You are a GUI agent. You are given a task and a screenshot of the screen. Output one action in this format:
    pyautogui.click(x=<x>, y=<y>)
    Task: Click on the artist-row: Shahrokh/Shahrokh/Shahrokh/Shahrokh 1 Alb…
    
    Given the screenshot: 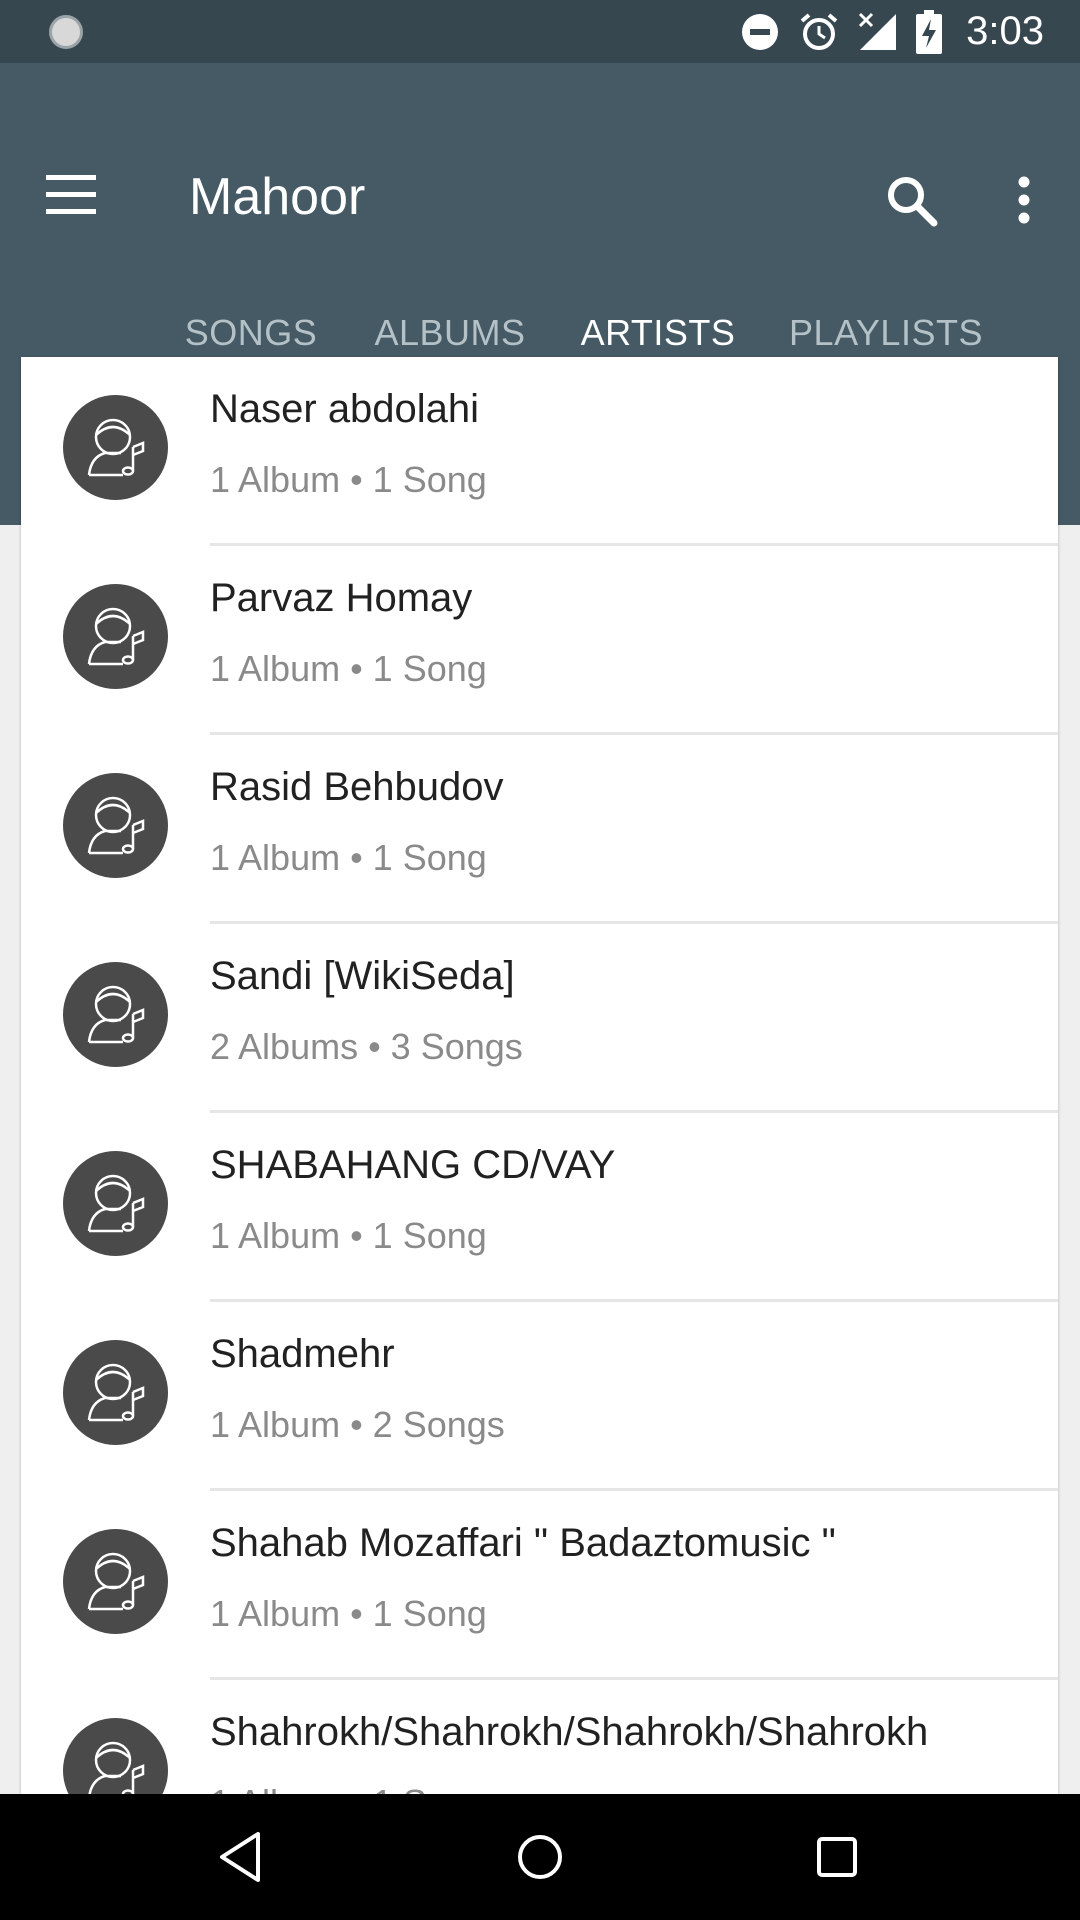 What is the action you would take?
    pyautogui.click(x=539, y=1737)
    